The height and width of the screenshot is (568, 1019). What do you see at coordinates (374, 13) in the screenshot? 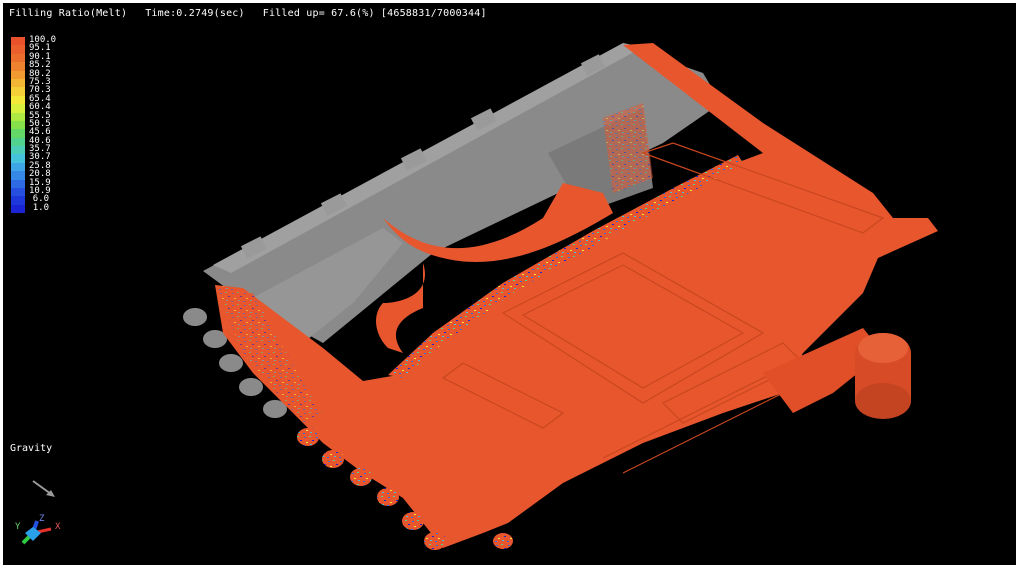
I see `filled-percentage: Filled up= 67.6(%) [4658831/7000344]` at bounding box center [374, 13].